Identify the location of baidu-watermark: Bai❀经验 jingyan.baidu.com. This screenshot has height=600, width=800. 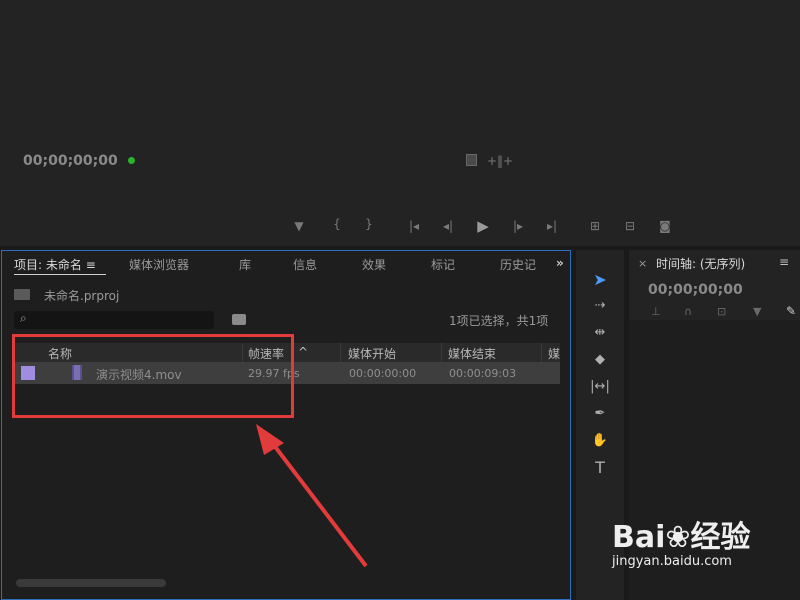
(681, 544).